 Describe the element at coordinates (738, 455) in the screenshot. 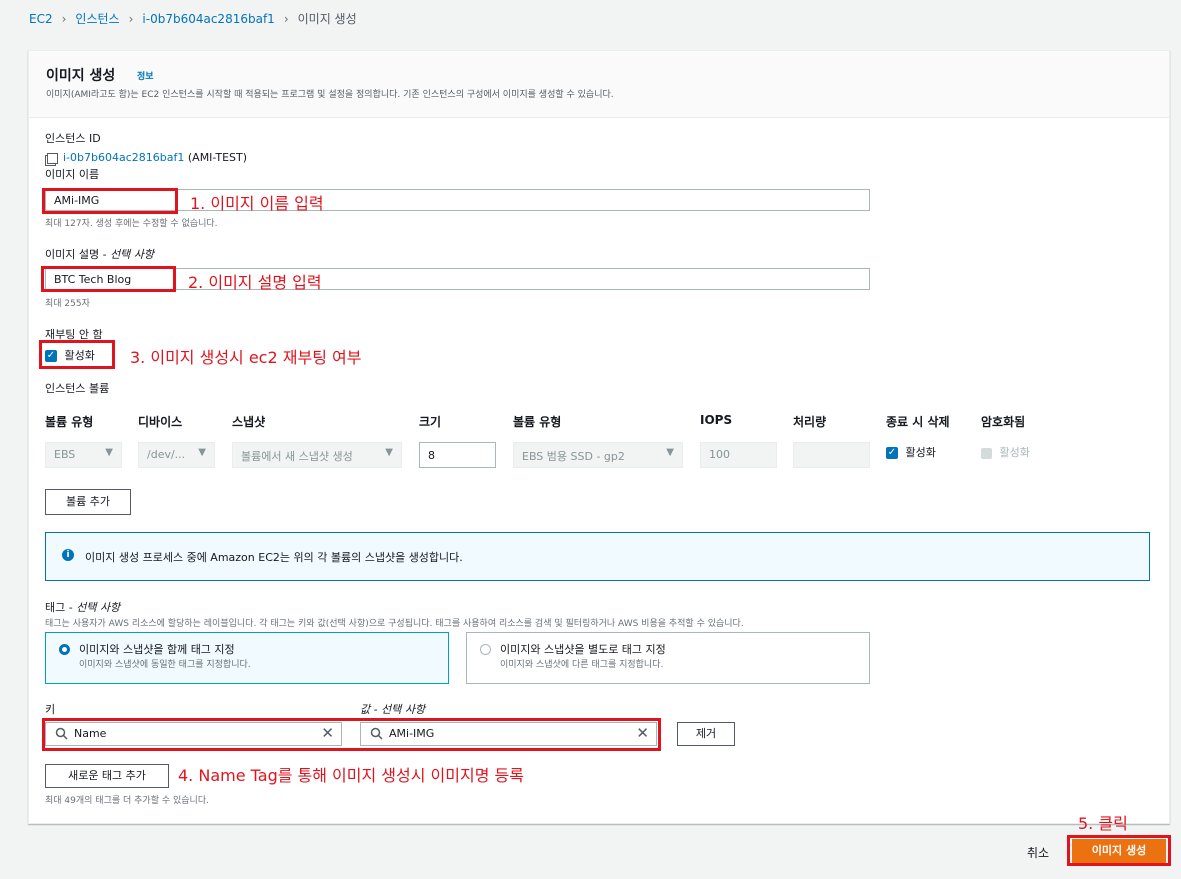

I see `iops-input: 100` at that location.